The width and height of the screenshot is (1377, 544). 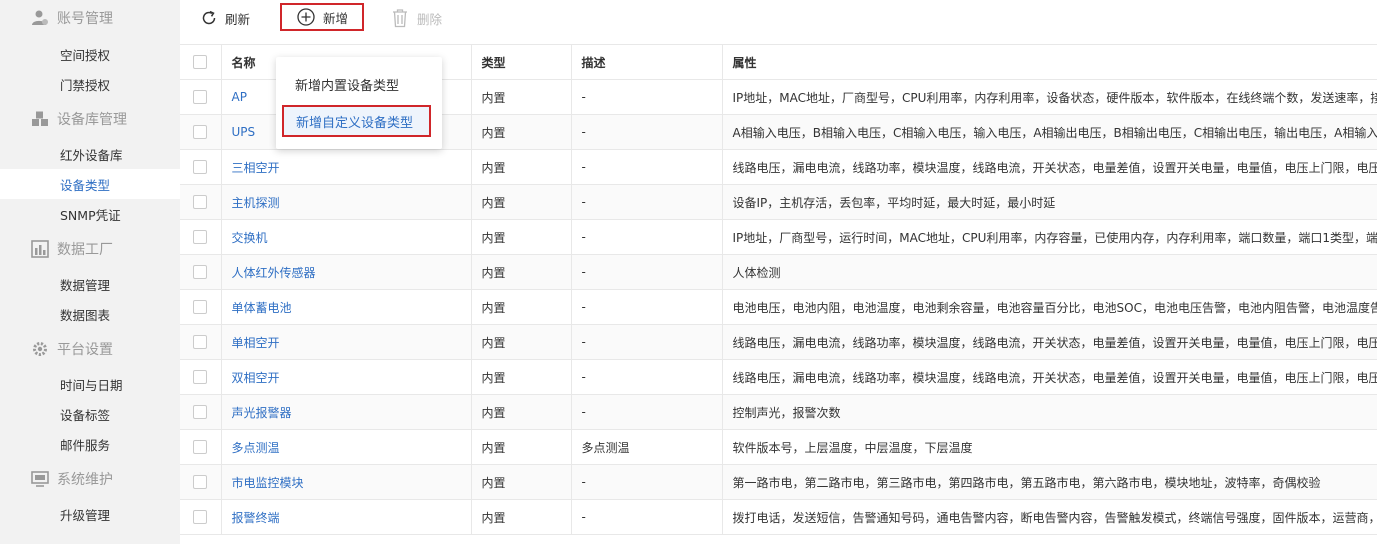 What do you see at coordinates (346, 412) in the screenshot?
I see `name-cell: 声光报警器` at bounding box center [346, 412].